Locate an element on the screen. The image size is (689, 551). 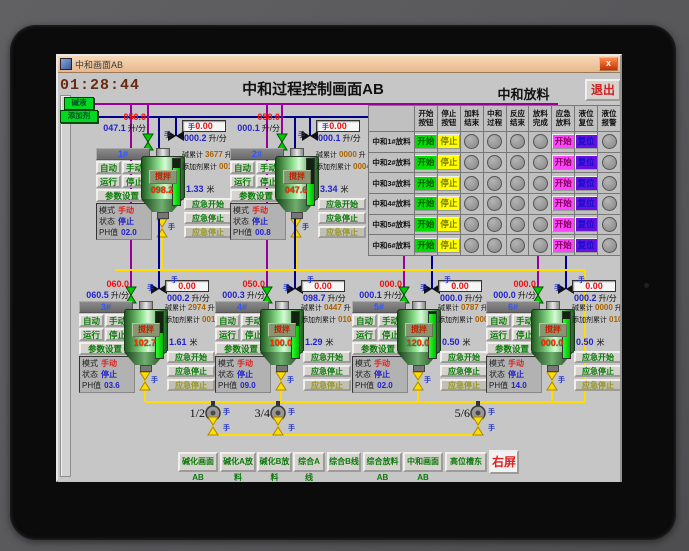
alkali-total-label: 碱累计 is located at coordinates (175, 308).